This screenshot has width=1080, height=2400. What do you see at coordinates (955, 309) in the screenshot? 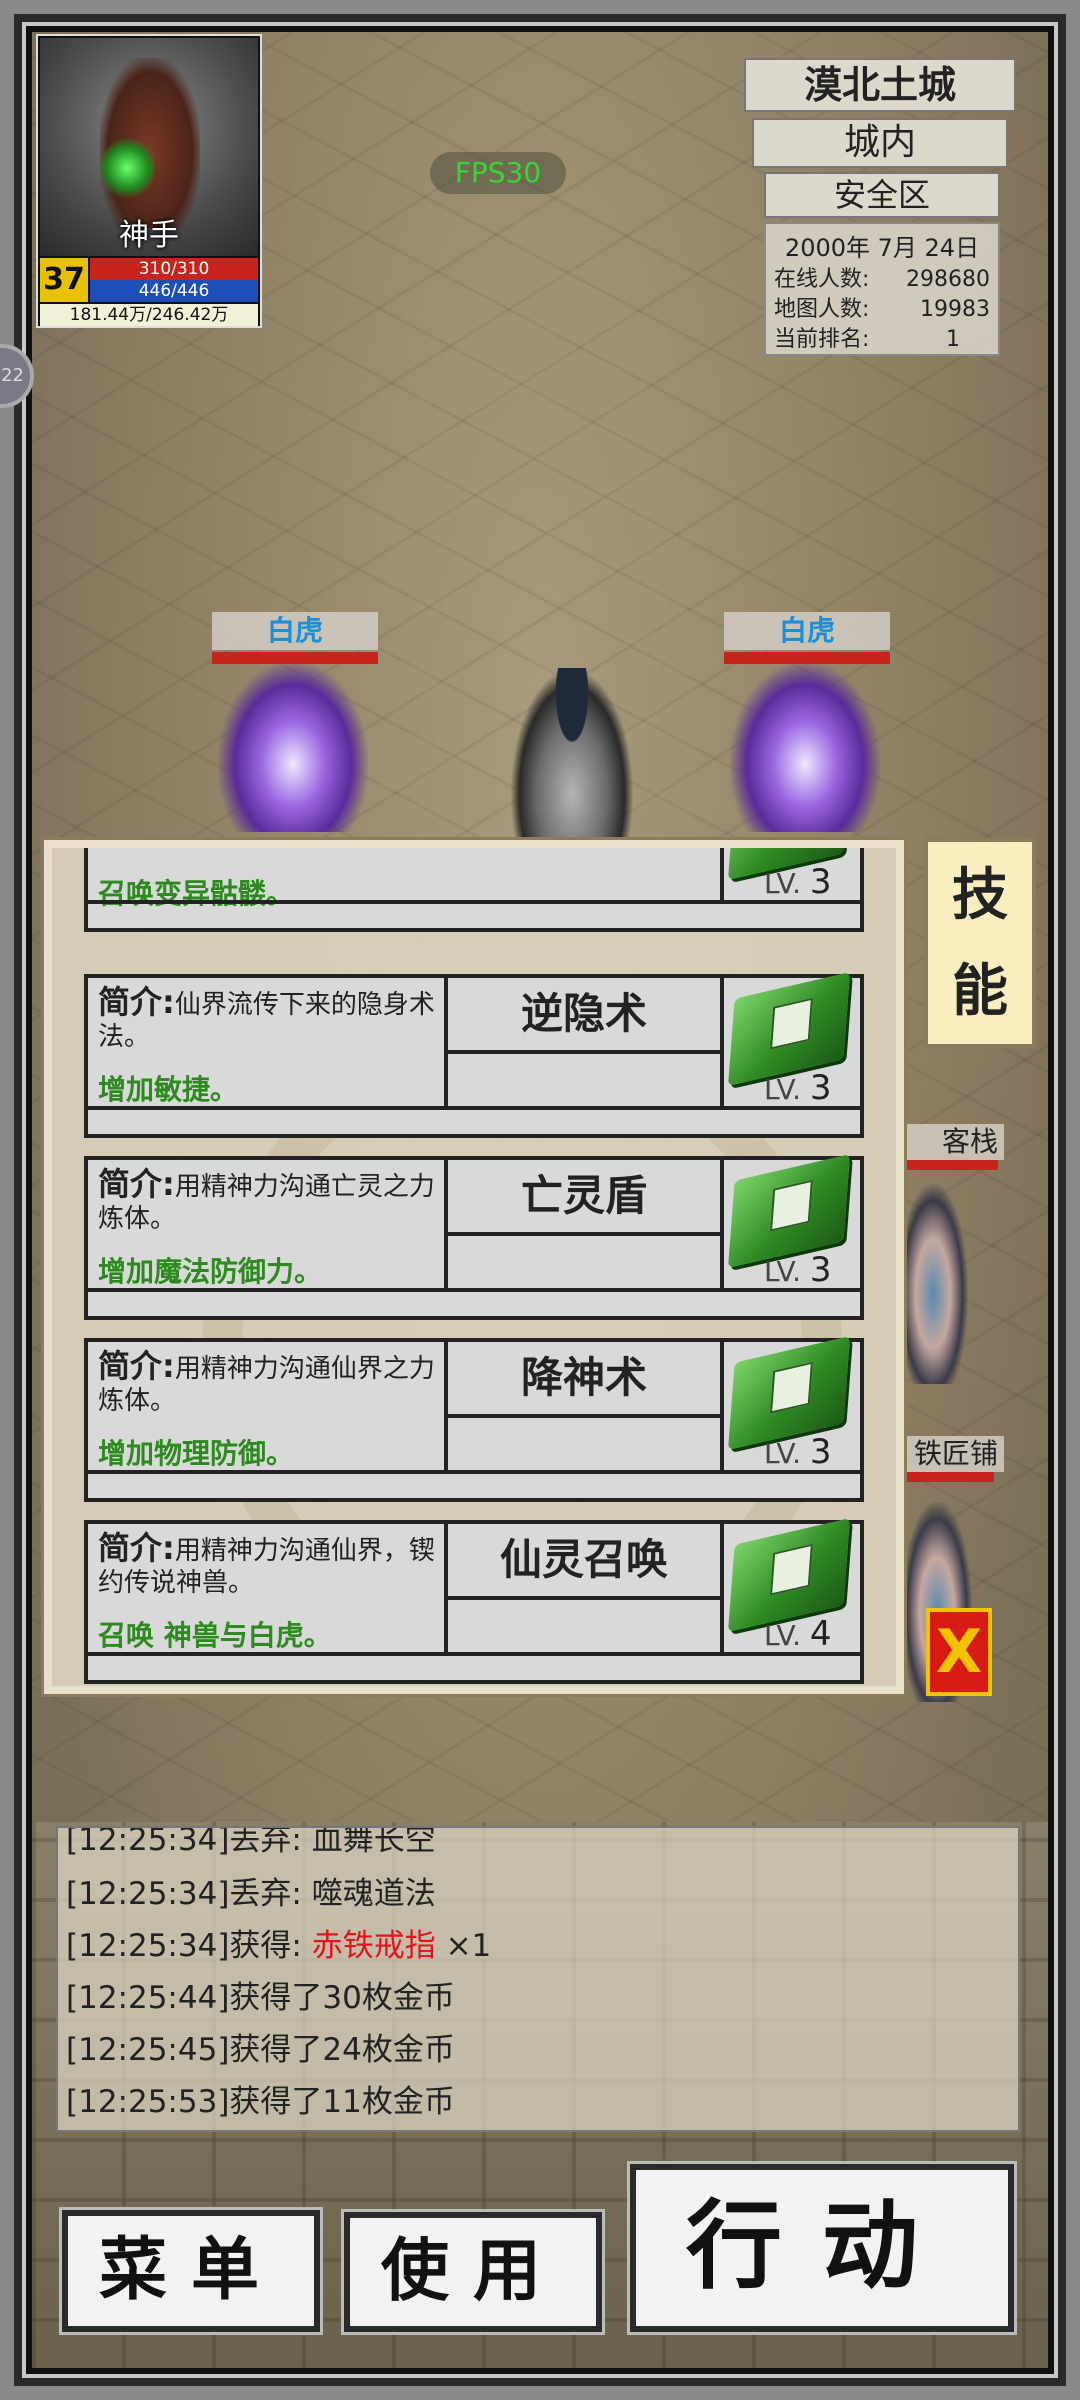
I see `stat-value: 19983` at bounding box center [955, 309].